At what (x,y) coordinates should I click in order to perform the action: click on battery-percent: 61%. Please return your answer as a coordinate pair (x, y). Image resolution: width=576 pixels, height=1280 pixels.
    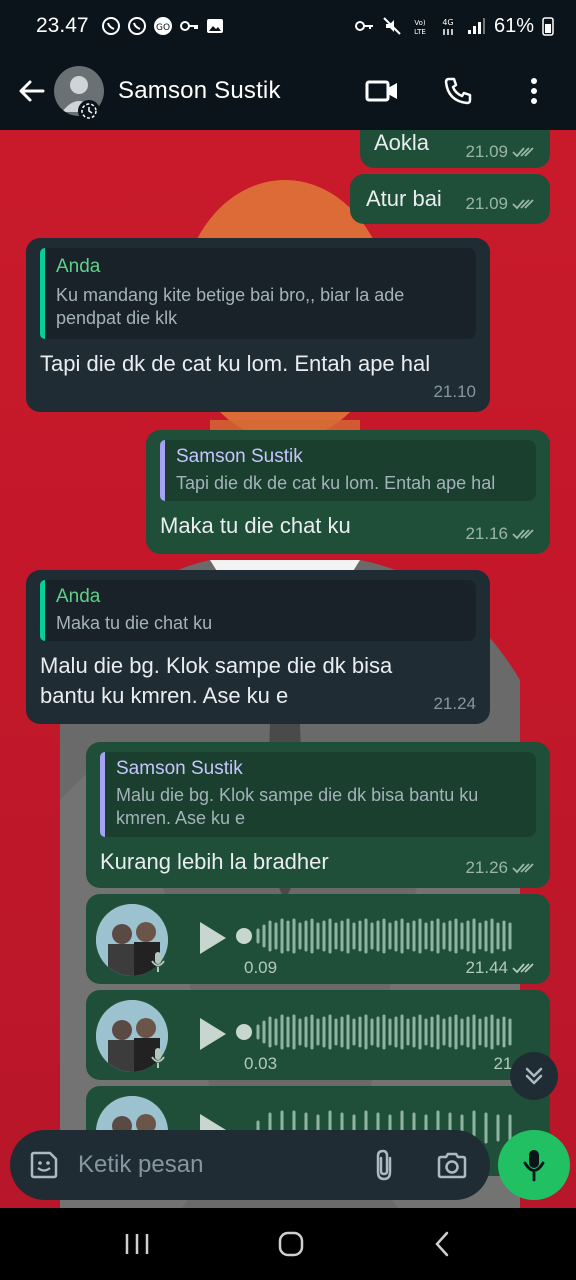
    Looking at the image, I should click on (513, 25).